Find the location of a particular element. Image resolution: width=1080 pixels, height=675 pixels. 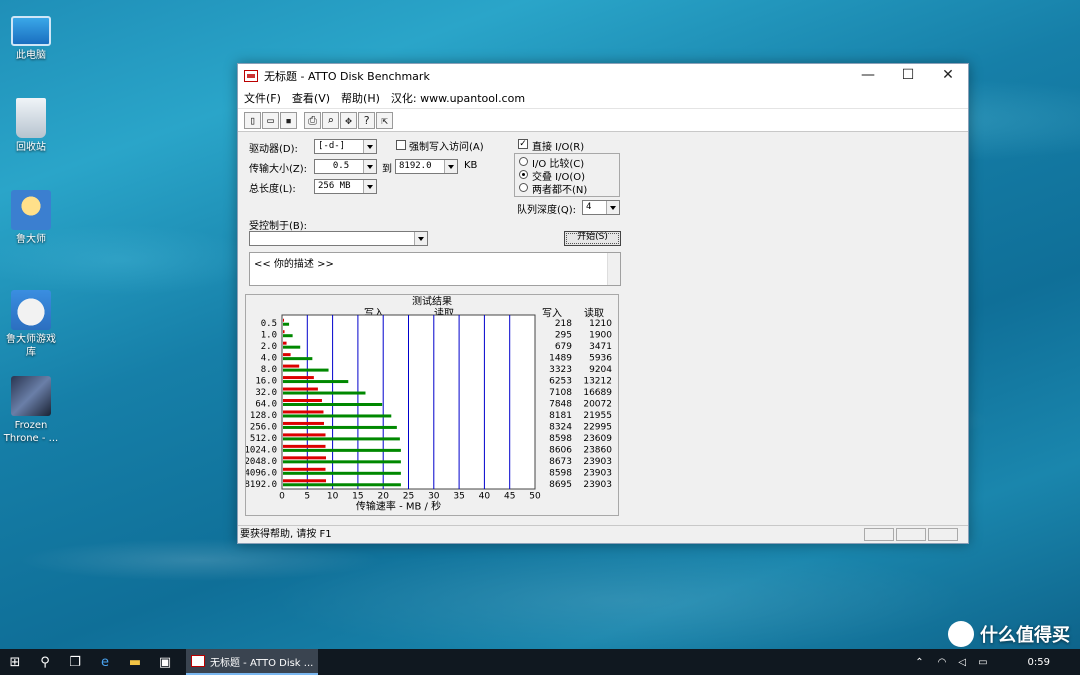

read-value: 23860 is located at coordinates (597, 450).